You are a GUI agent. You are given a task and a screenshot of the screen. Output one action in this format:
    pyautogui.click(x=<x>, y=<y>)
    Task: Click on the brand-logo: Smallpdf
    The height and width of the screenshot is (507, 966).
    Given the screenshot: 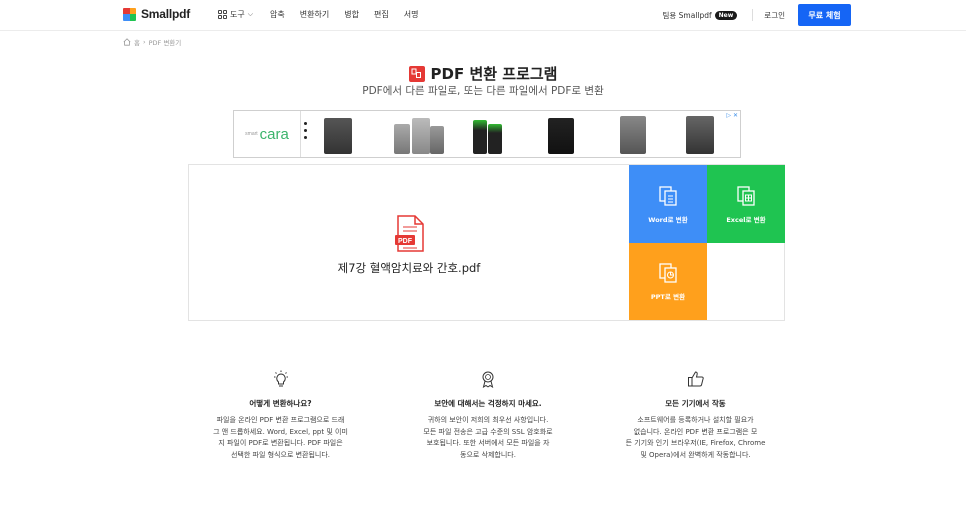 What is the action you would take?
    pyautogui.click(x=156, y=14)
    